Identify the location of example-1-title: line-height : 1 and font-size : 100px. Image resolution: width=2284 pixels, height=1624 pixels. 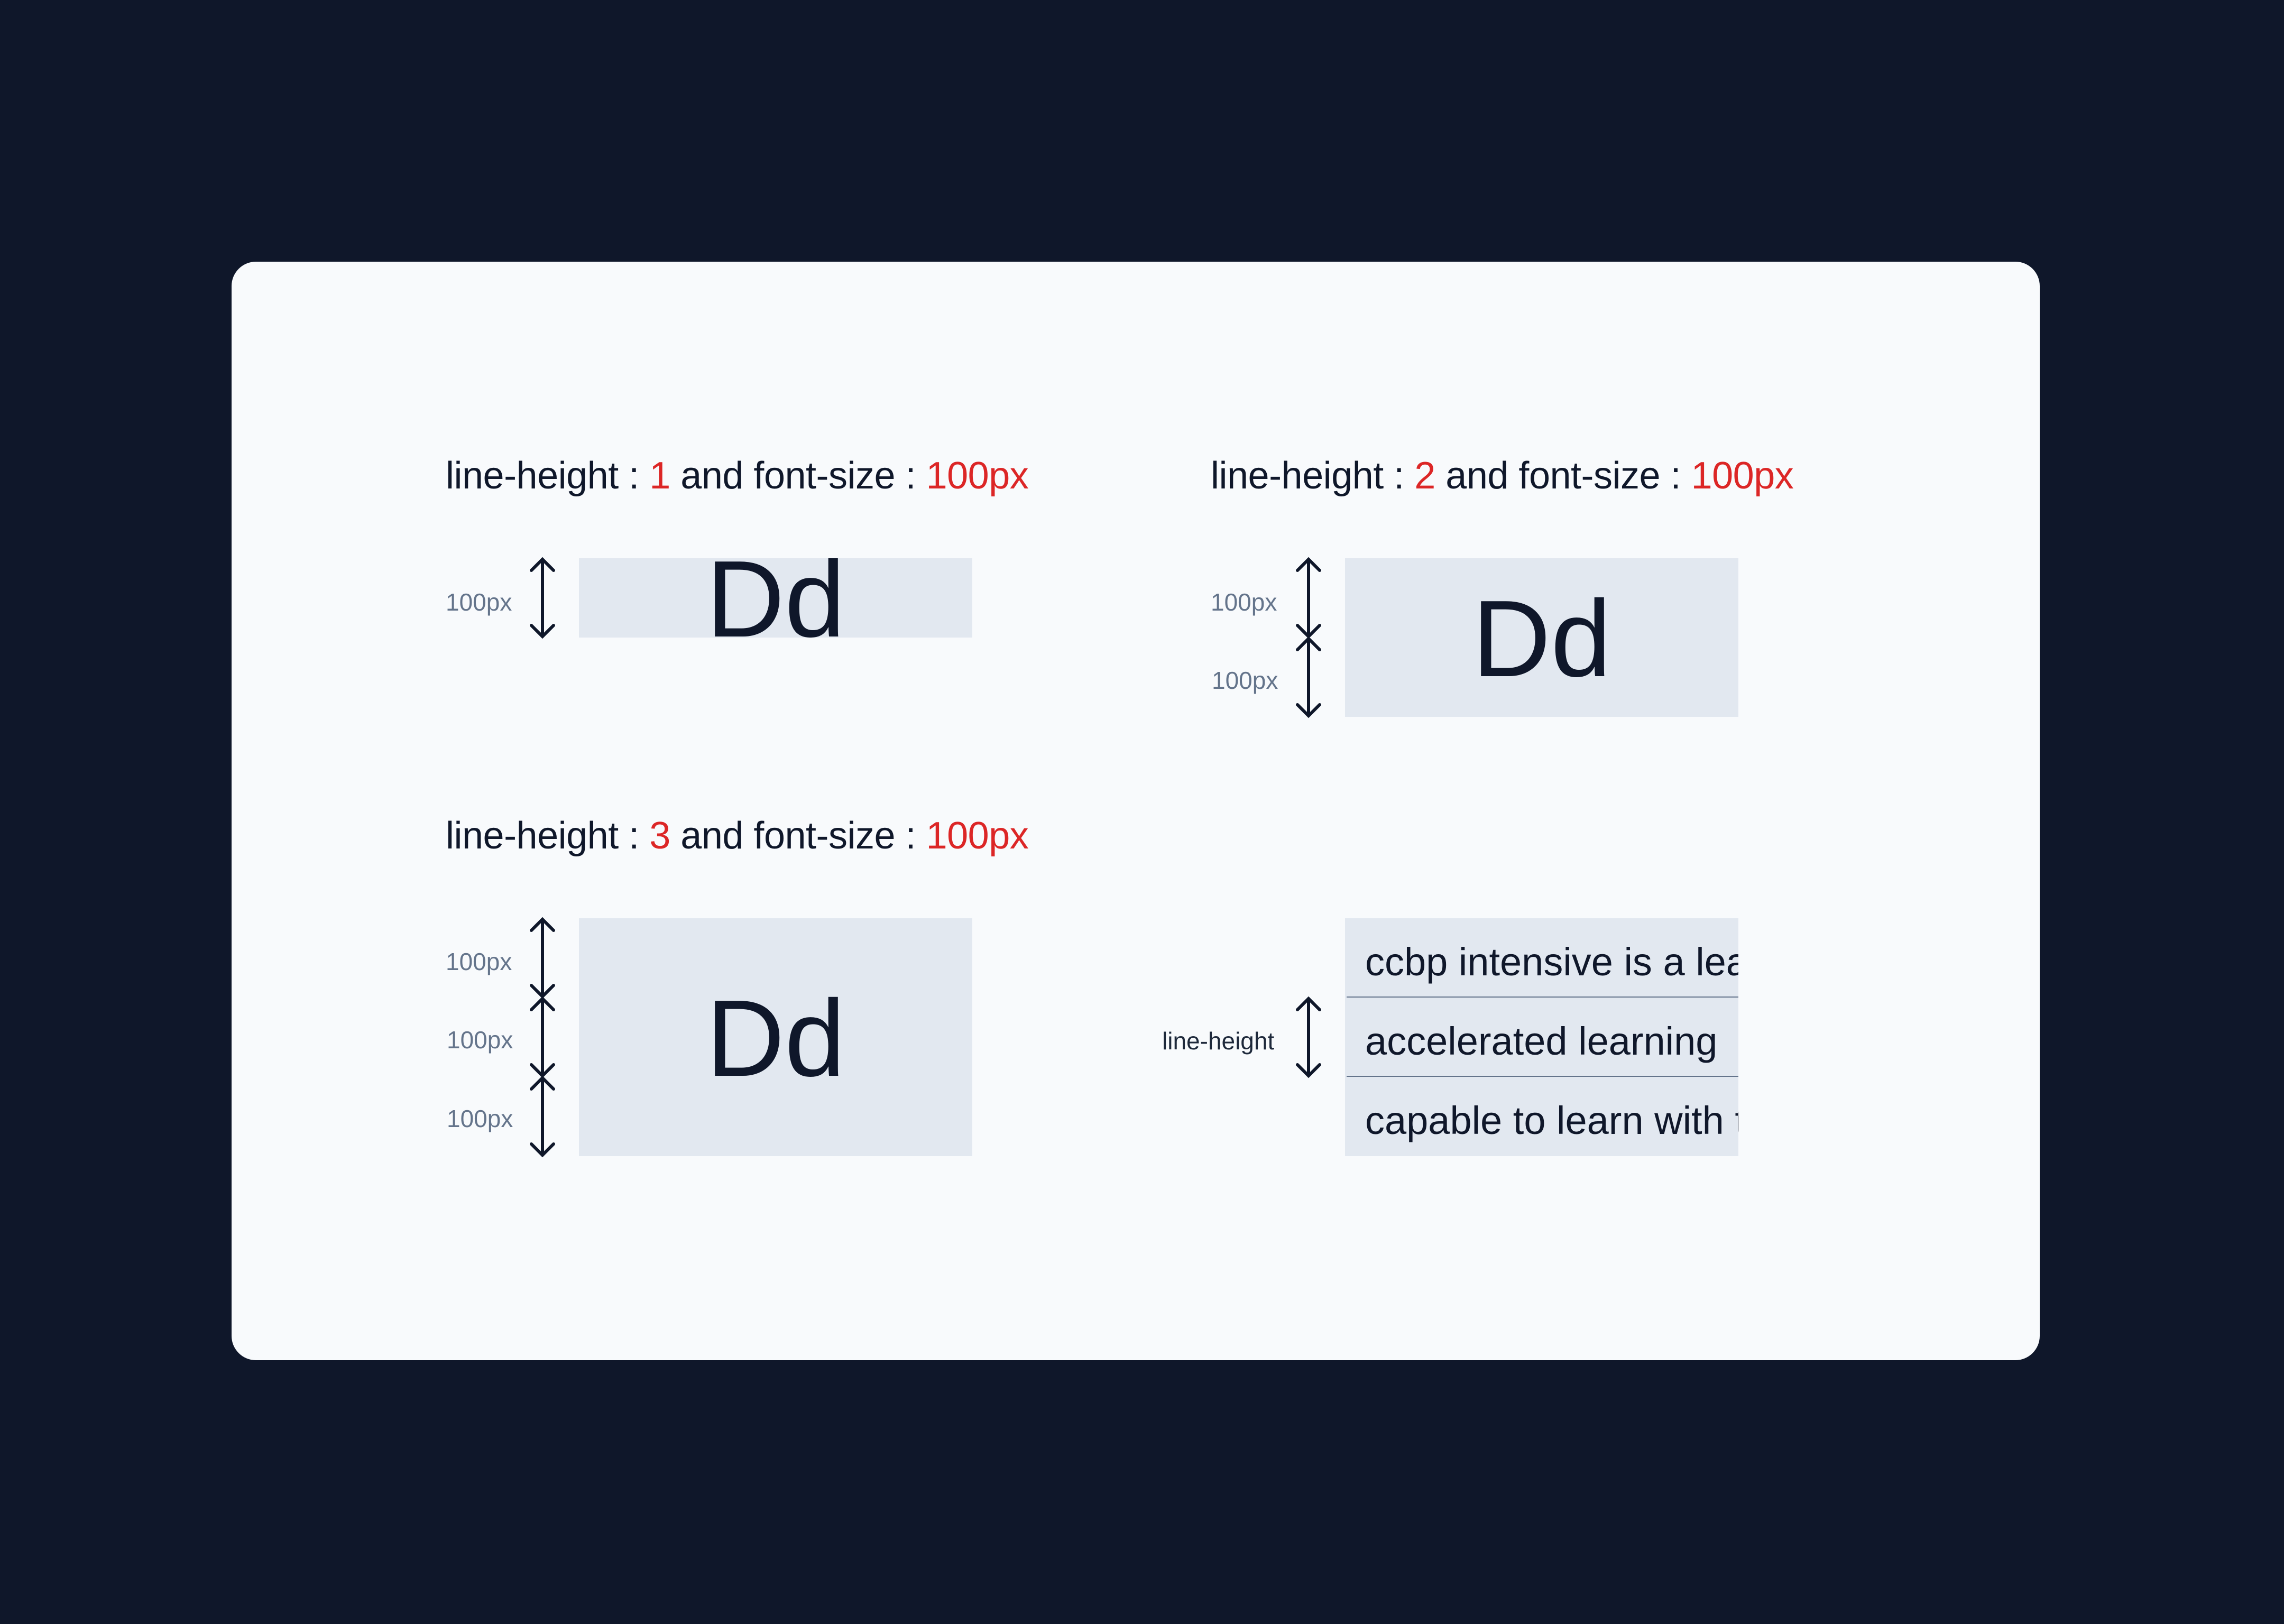
(737, 476).